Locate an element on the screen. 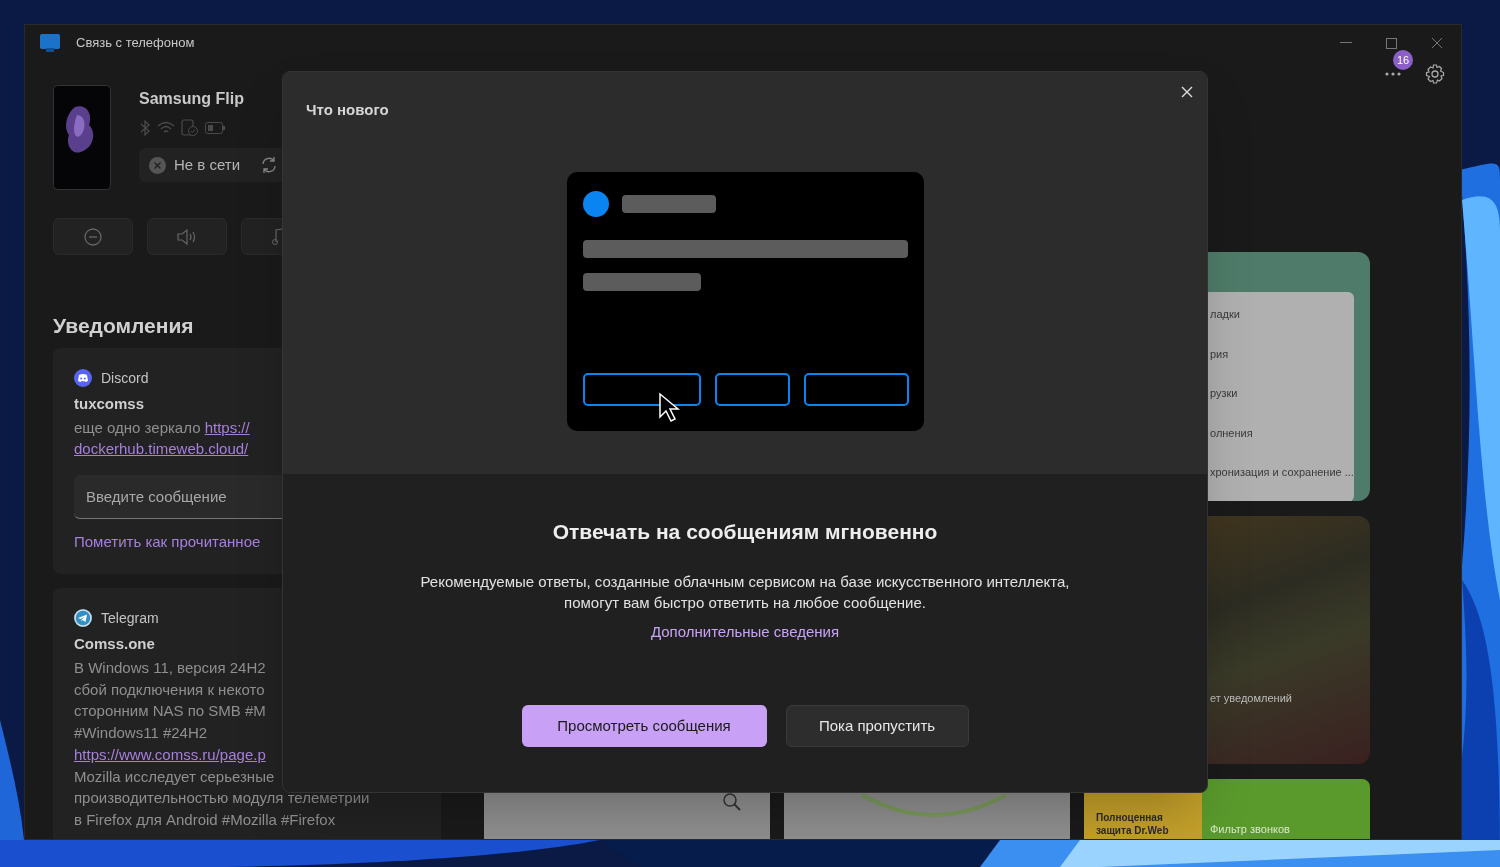 Image resolution: width=1500 pixels, height=867 pixels. wifi-icon is located at coordinates (166, 128).